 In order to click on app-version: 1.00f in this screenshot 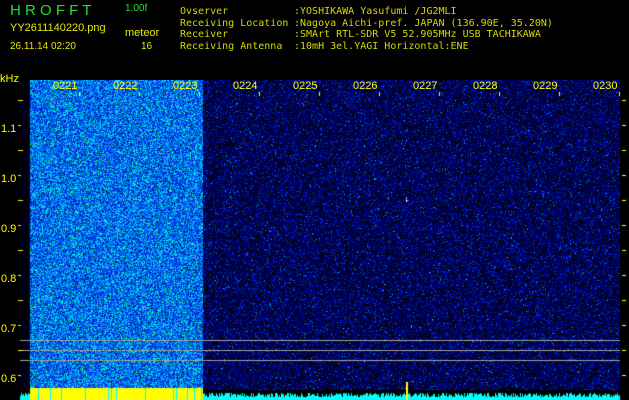, I will do `click(136, 8)`.